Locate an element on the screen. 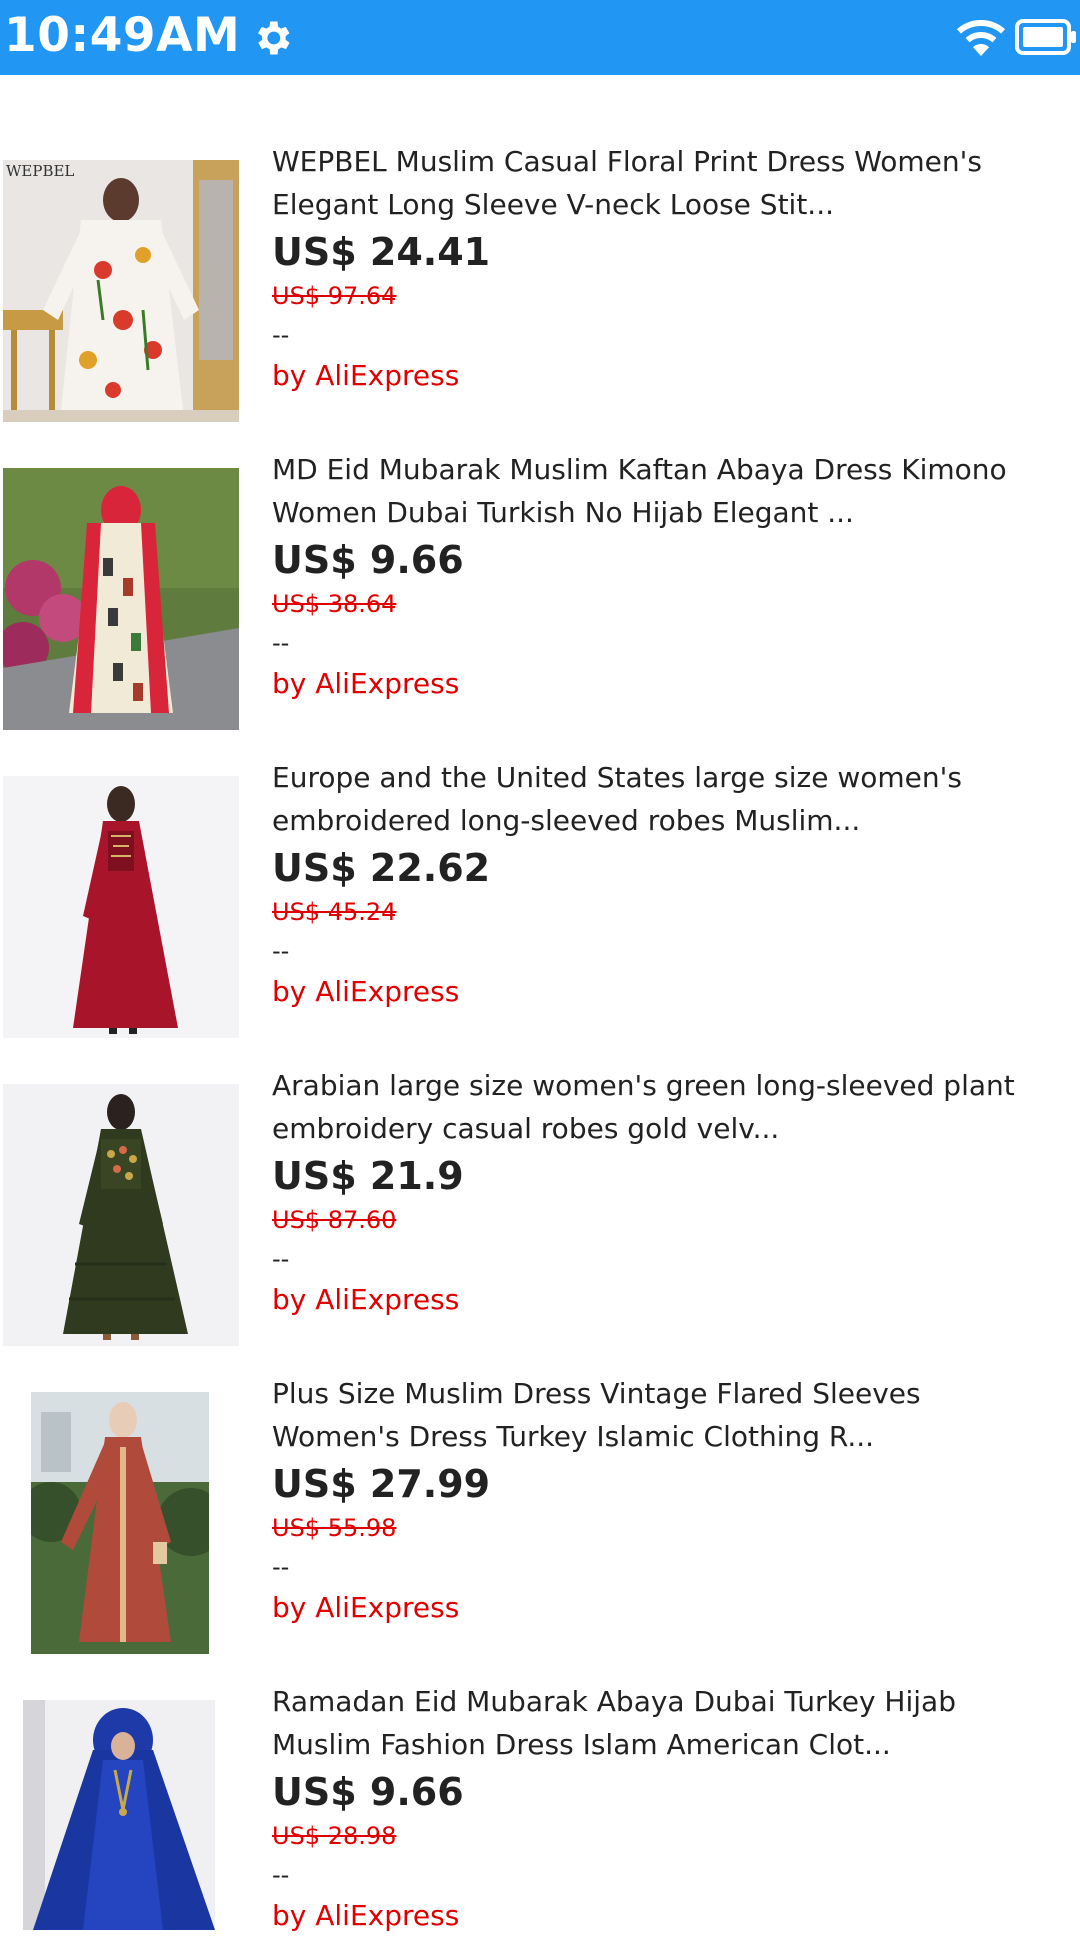  original-price: US$ 87.60 is located at coordinates (334, 1220).